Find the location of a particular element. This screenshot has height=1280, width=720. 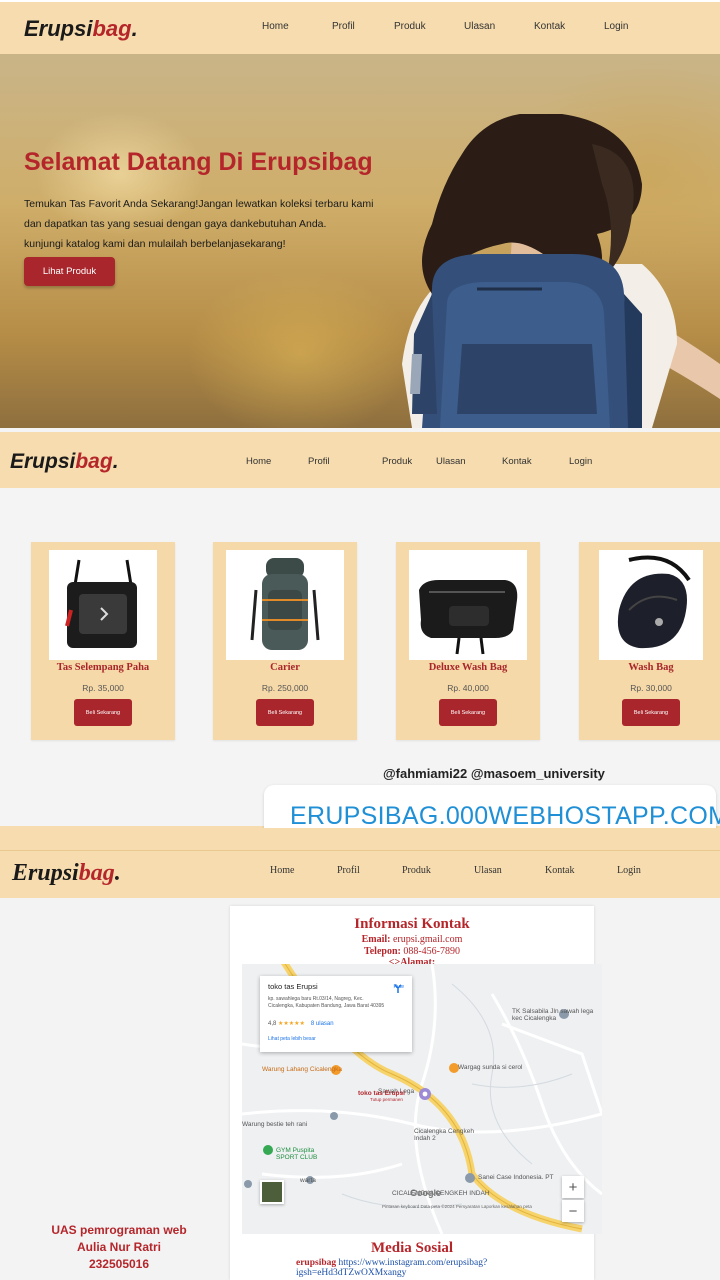

url-link-banner: ERUPSIBAG.000WEBHOSTAPP.COM is located at coordinates (492, 806).